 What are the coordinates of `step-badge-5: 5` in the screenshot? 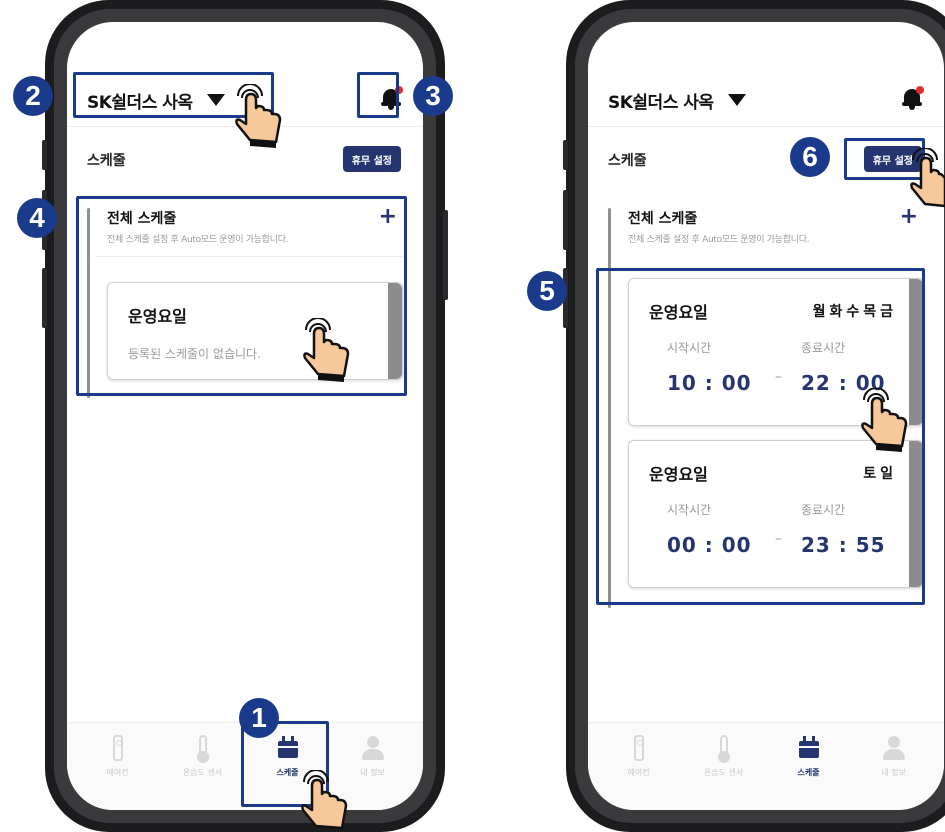 It's located at (547, 291).